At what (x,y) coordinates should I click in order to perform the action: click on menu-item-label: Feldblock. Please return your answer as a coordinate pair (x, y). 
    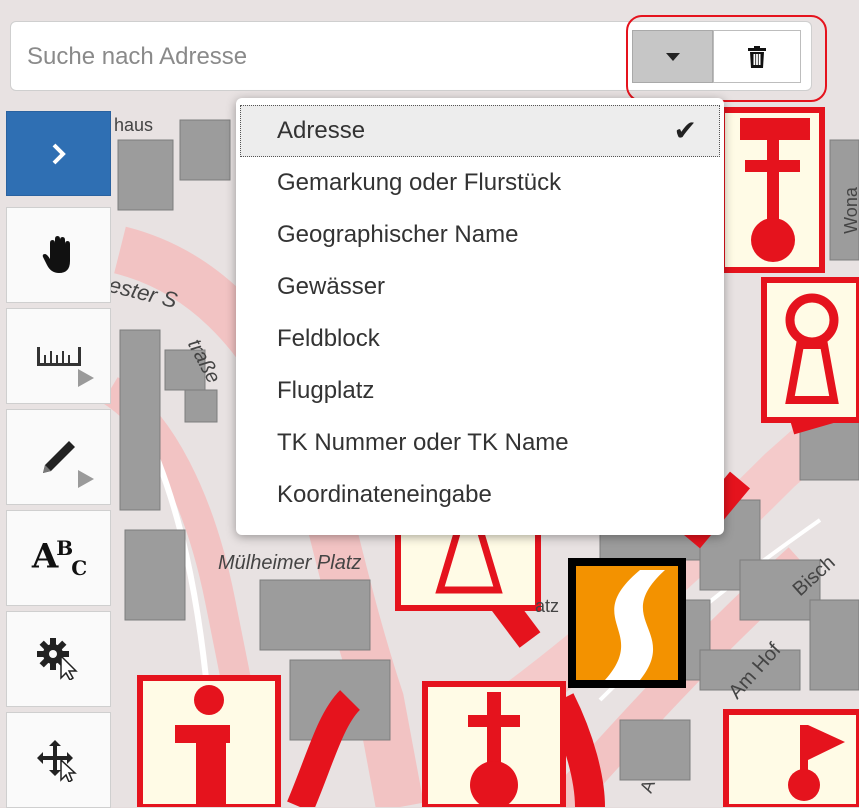
    Looking at the image, I should click on (328, 338).